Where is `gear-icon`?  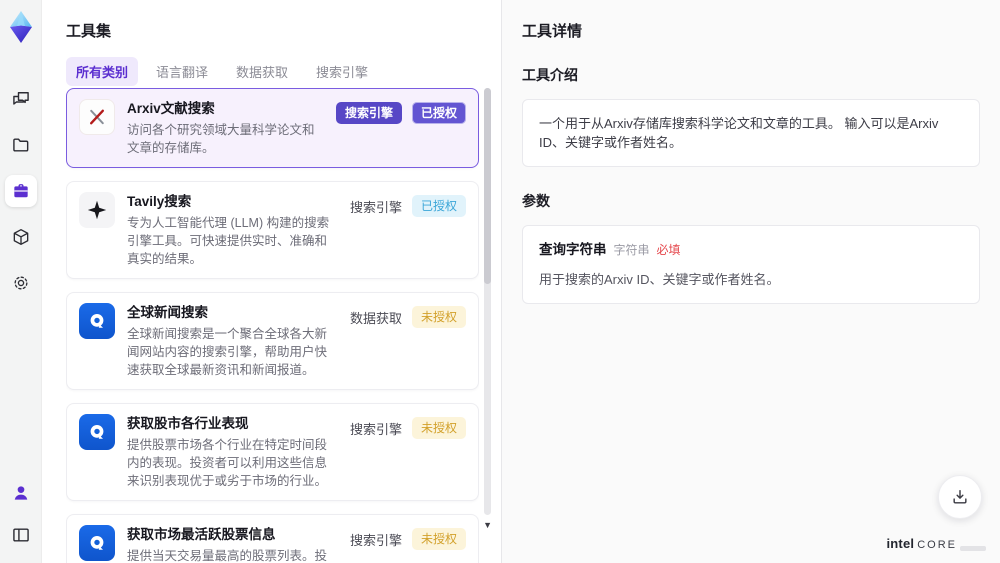 gear-icon is located at coordinates (21, 283).